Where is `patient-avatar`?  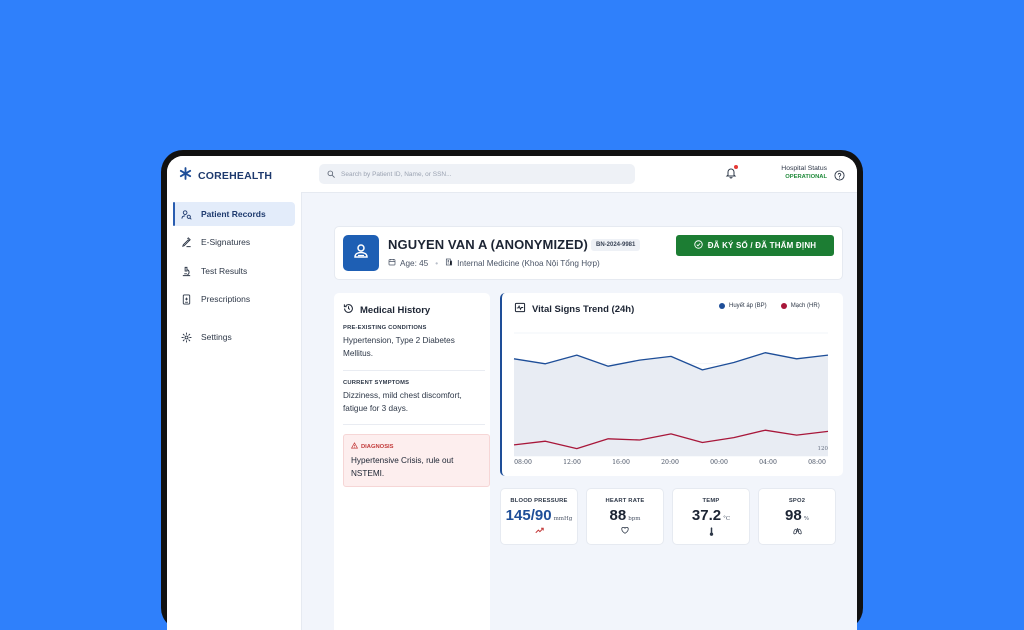 patient-avatar is located at coordinates (361, 253).